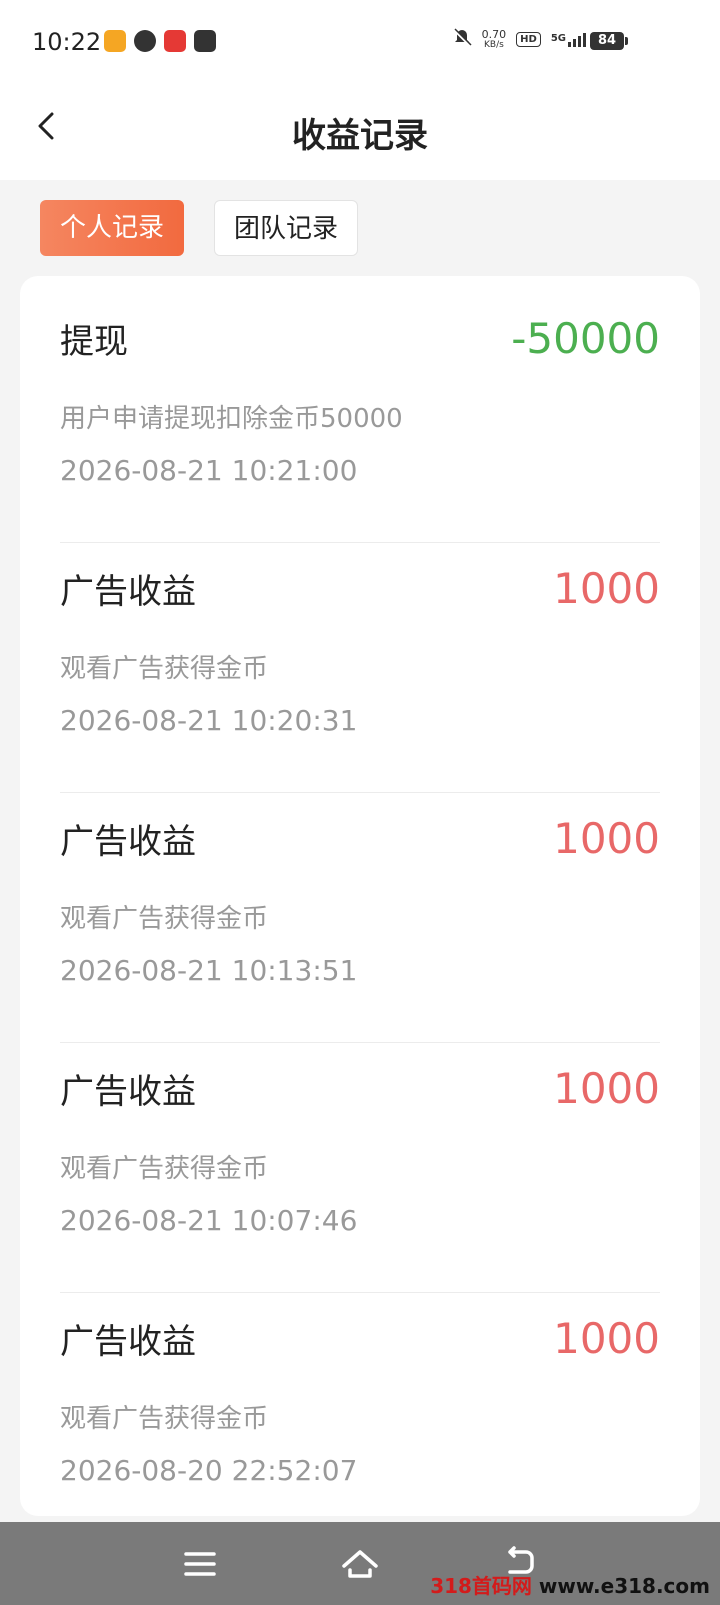 The width and height of the screenshot is (720, 1605). I want to click on menu-icon, so click(200, 1564).